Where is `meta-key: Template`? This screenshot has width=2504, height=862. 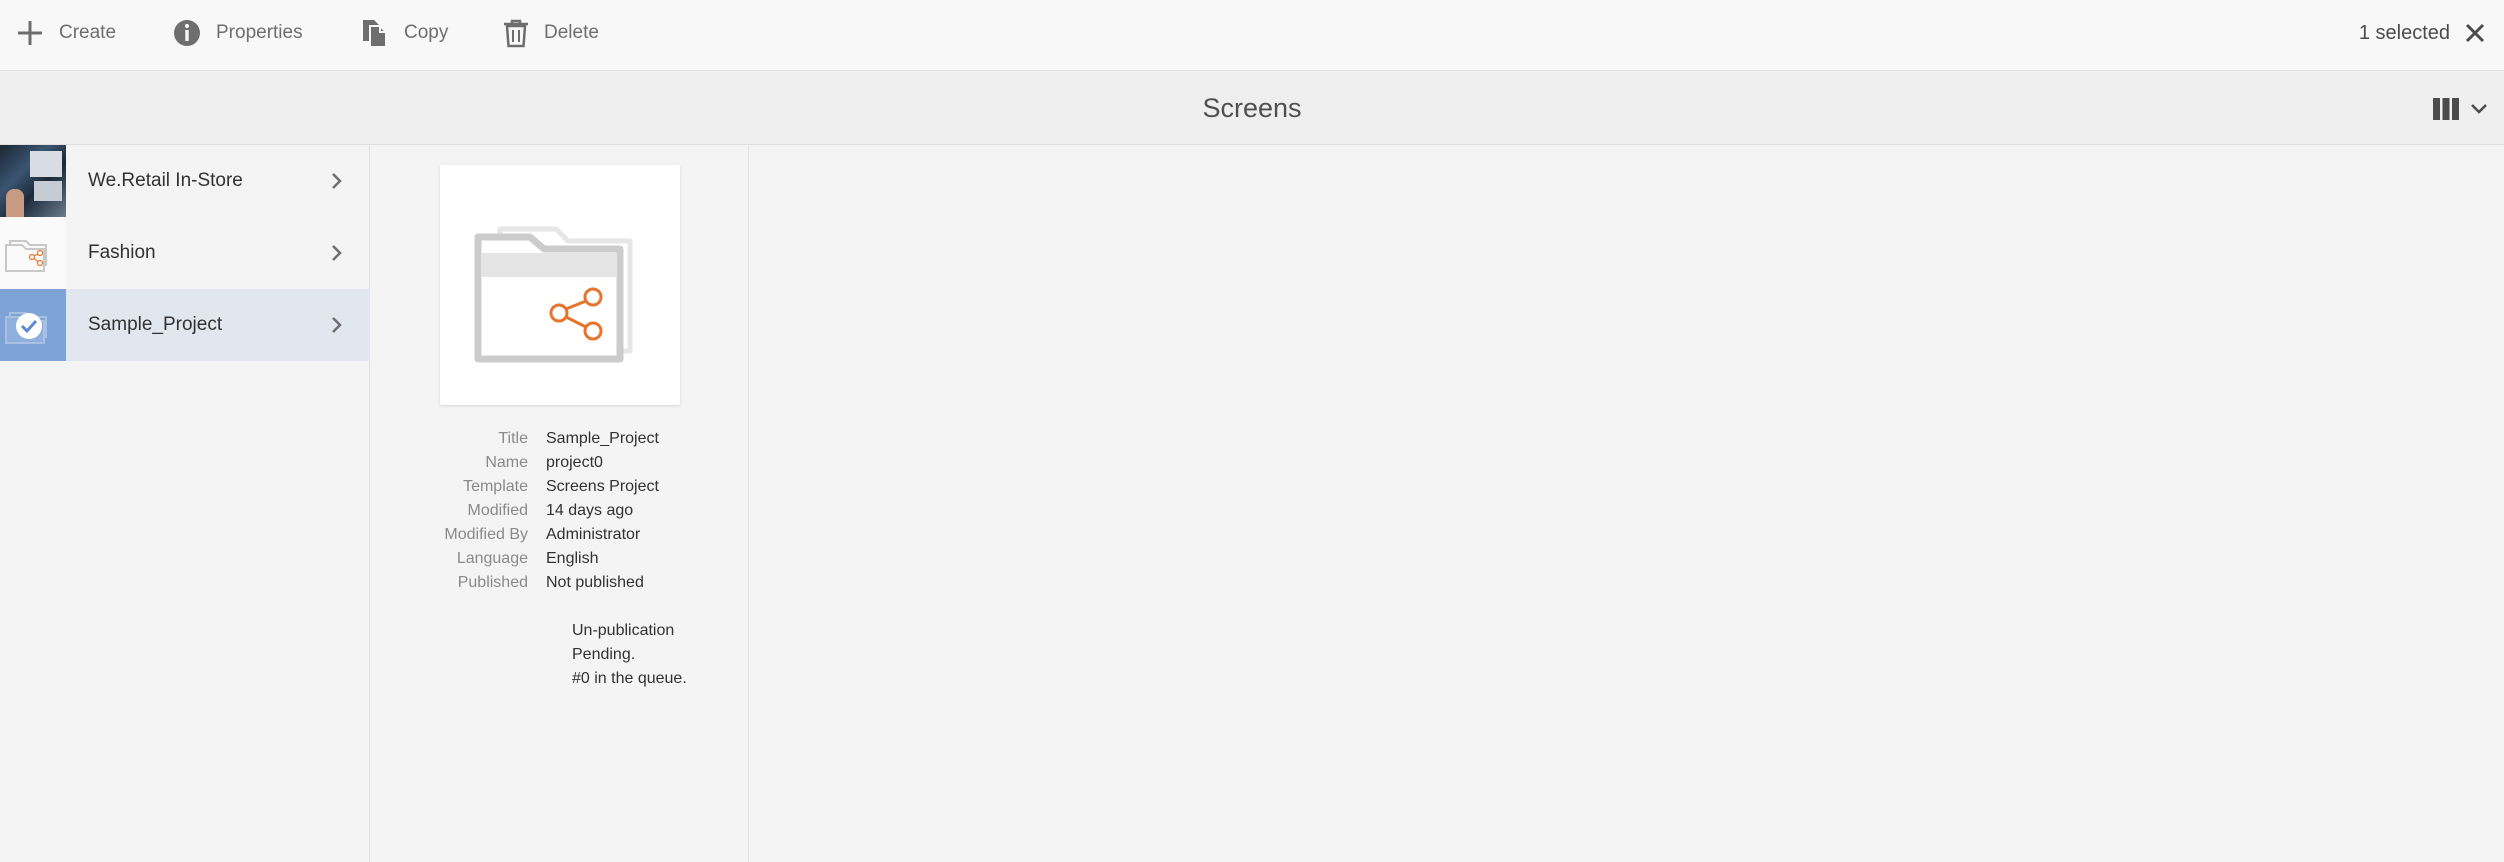 meta-key: Template is located at coordinates (495, 486).